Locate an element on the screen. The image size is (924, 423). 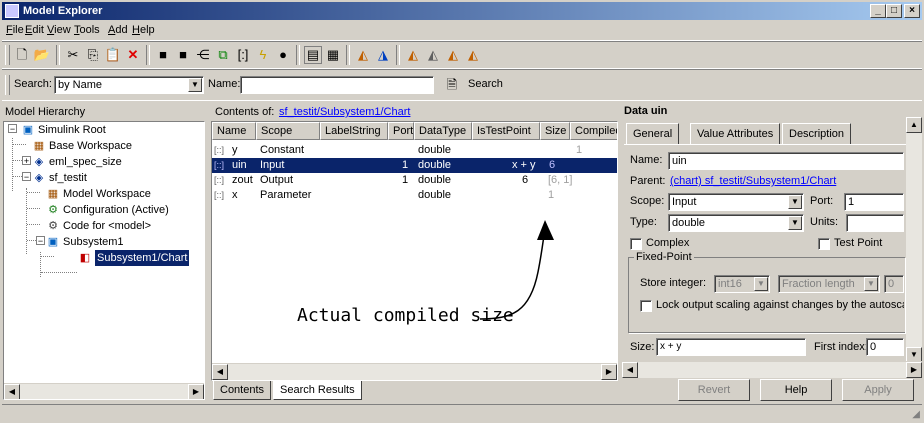
list-view-icon: ▤ is located at coordinates (313, 55).